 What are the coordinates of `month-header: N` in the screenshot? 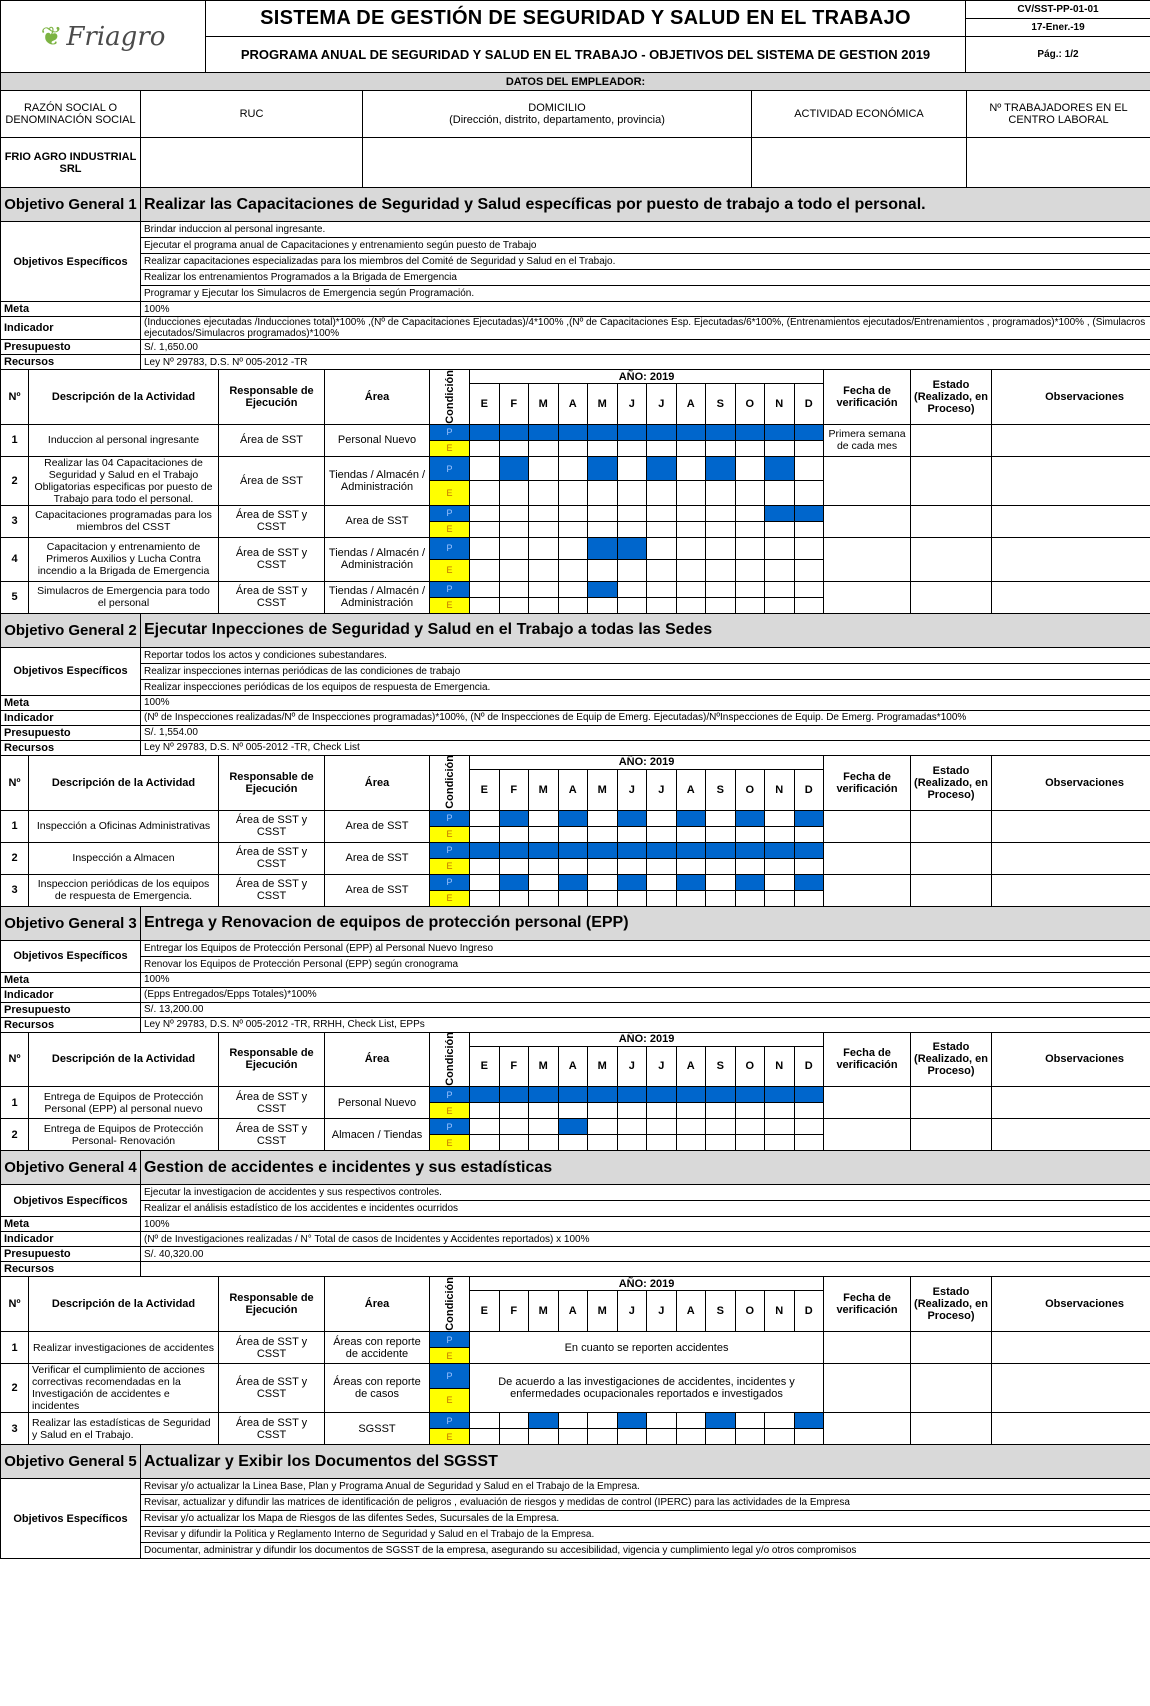 It's located at (779, 1311).